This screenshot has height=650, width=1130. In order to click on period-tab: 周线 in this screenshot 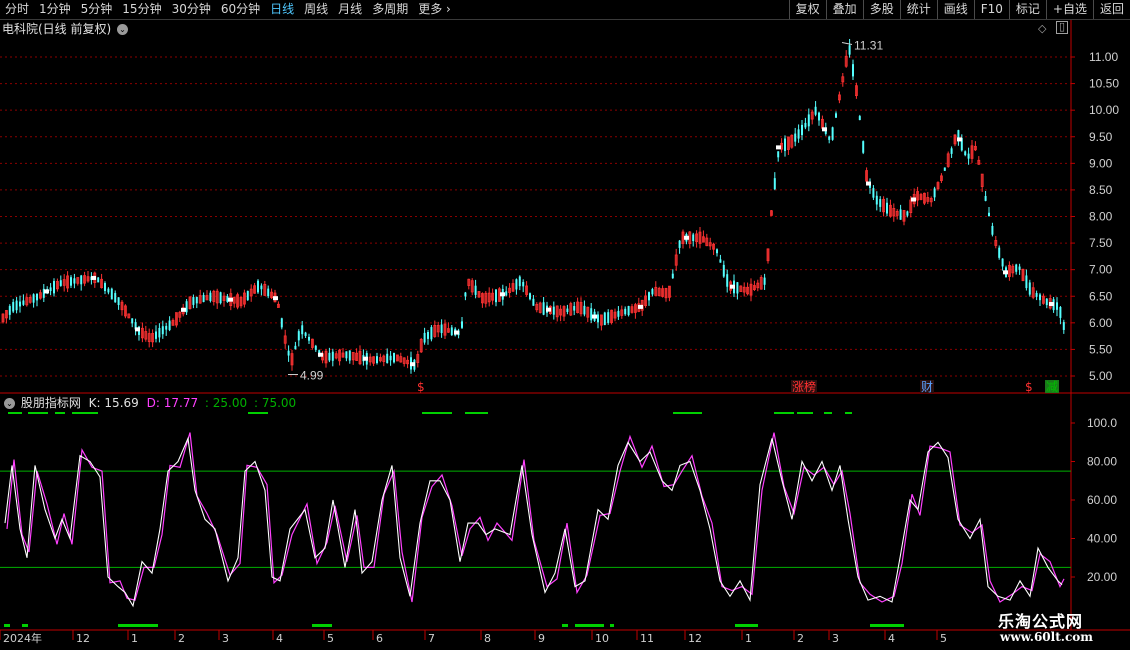, I will do `click(316, 9)`.